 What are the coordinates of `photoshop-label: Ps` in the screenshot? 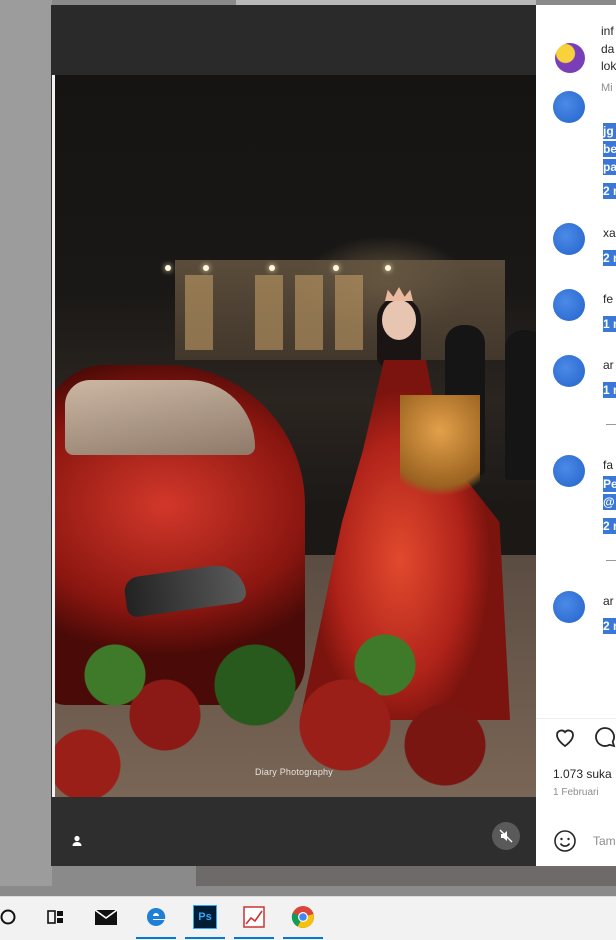 It's located at (205, 917).